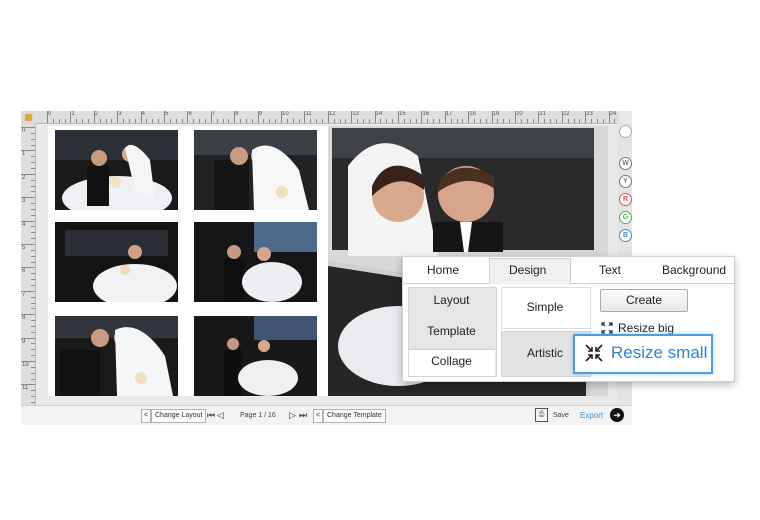  What do you see at coordinates (625, 235) in the screenshot?
I see `color-b-icon: B` at bounding box center [625, 235].